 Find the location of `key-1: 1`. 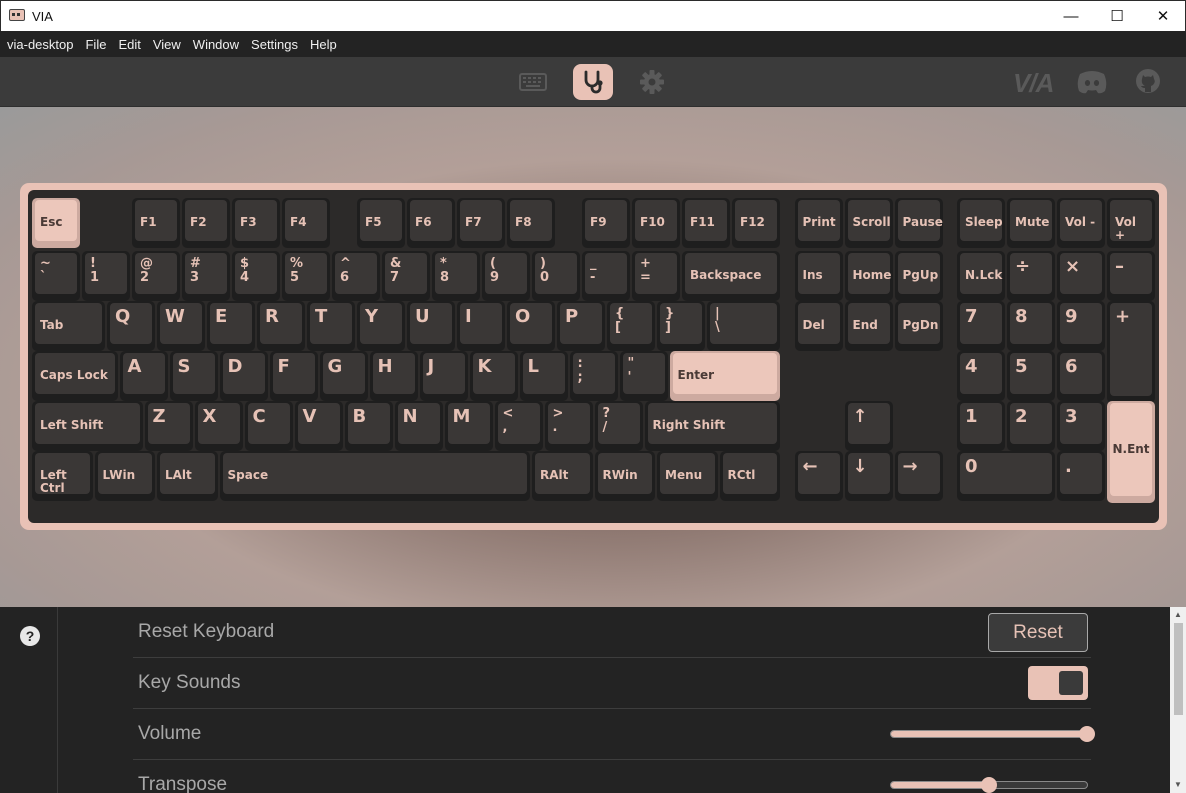

key-1: 1 is located at coordinates (981, 425).